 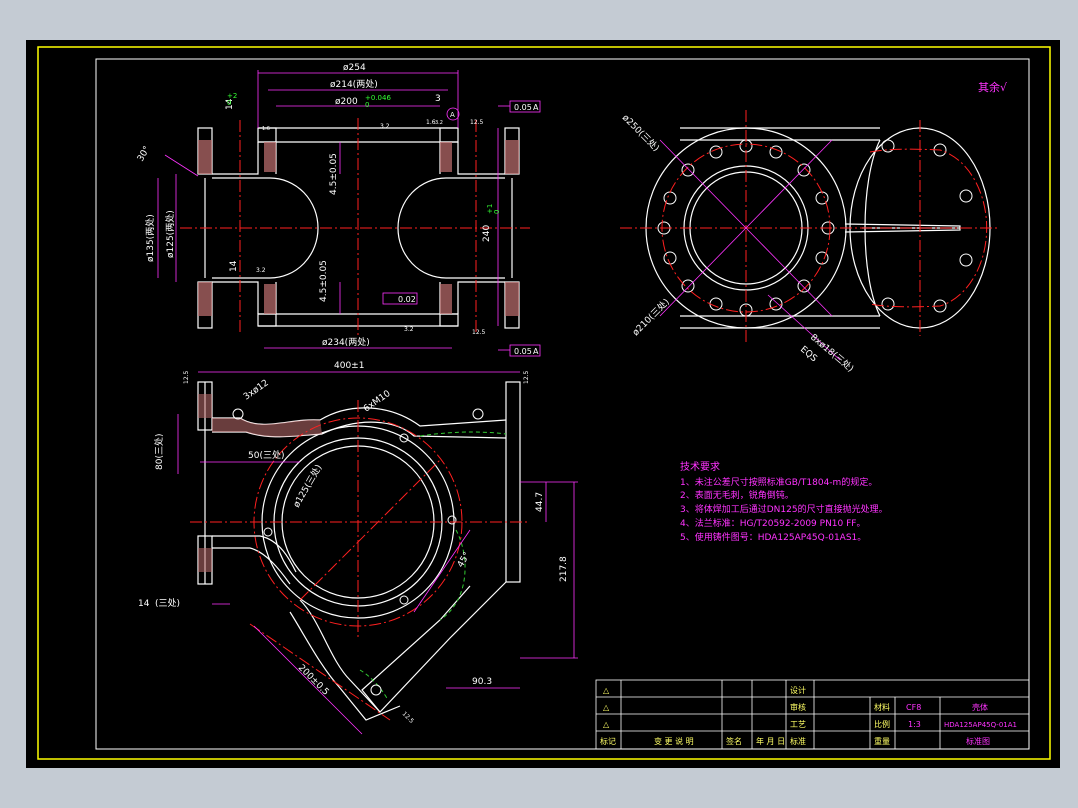 I want to click on rev-mark-1: △, so click(x=606, y=690).